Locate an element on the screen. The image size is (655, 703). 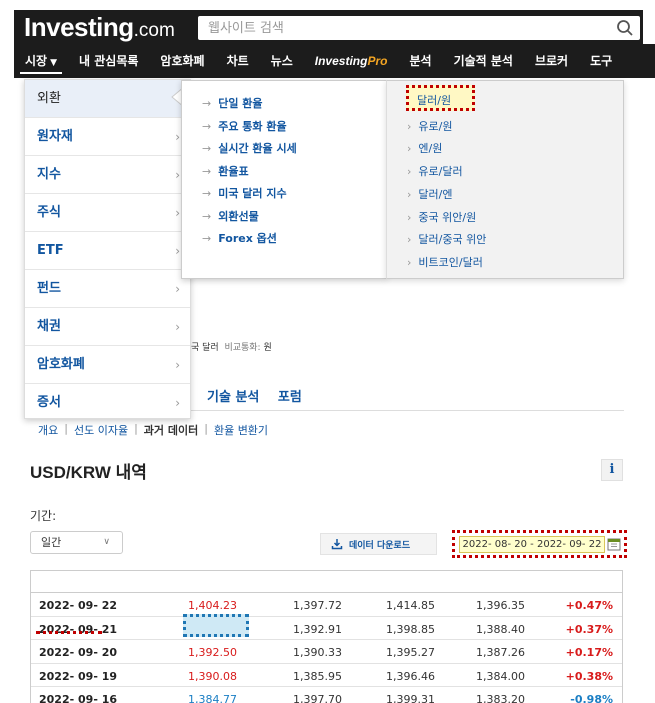
fx-menu-link: → 주요 통화 환율 is located at coordinates (244, 126).